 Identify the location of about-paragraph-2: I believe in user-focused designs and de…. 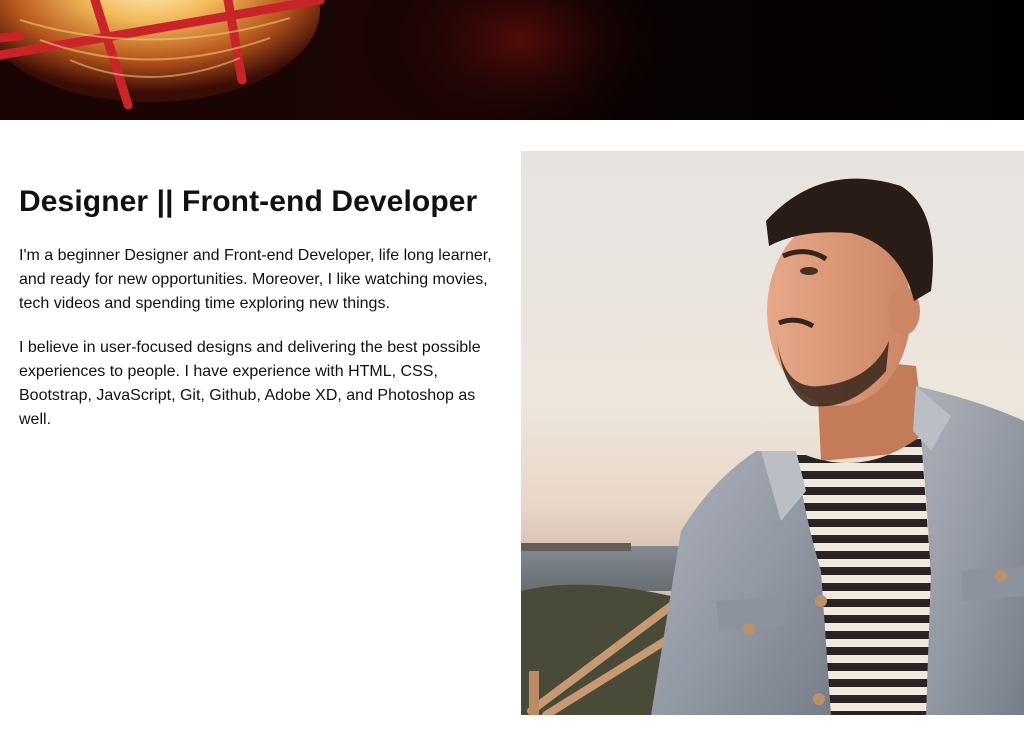
(250, 383).